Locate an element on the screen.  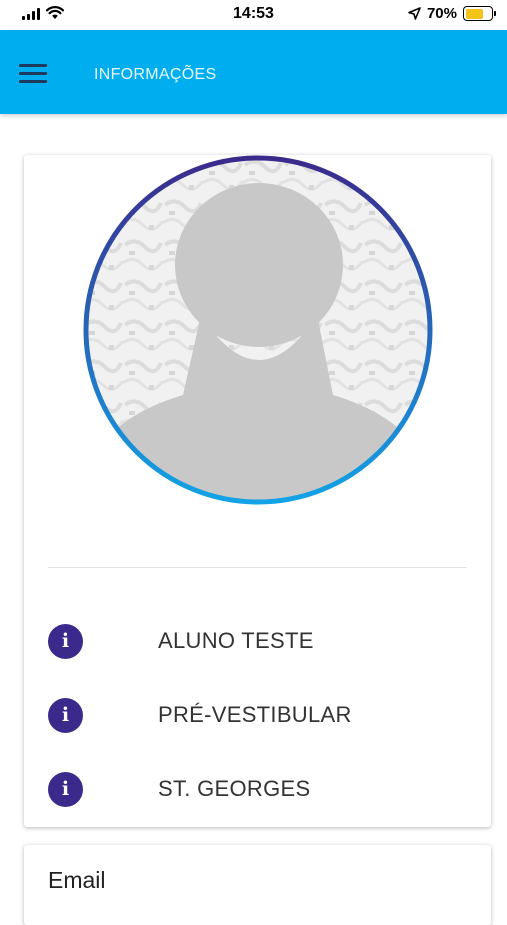
status-bar: 14:53 70% is located at coordinates (253, 15).